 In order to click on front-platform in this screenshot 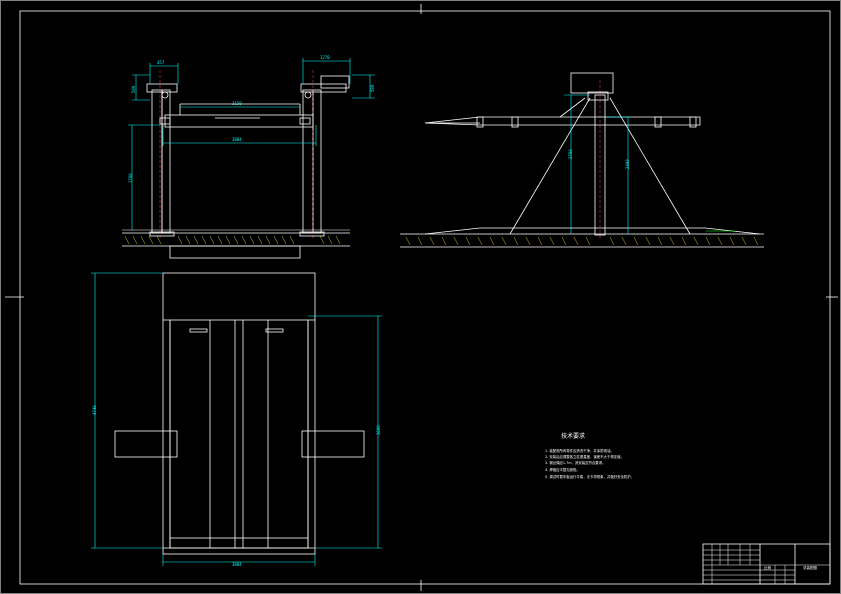, I will do `click(236, 115)`.